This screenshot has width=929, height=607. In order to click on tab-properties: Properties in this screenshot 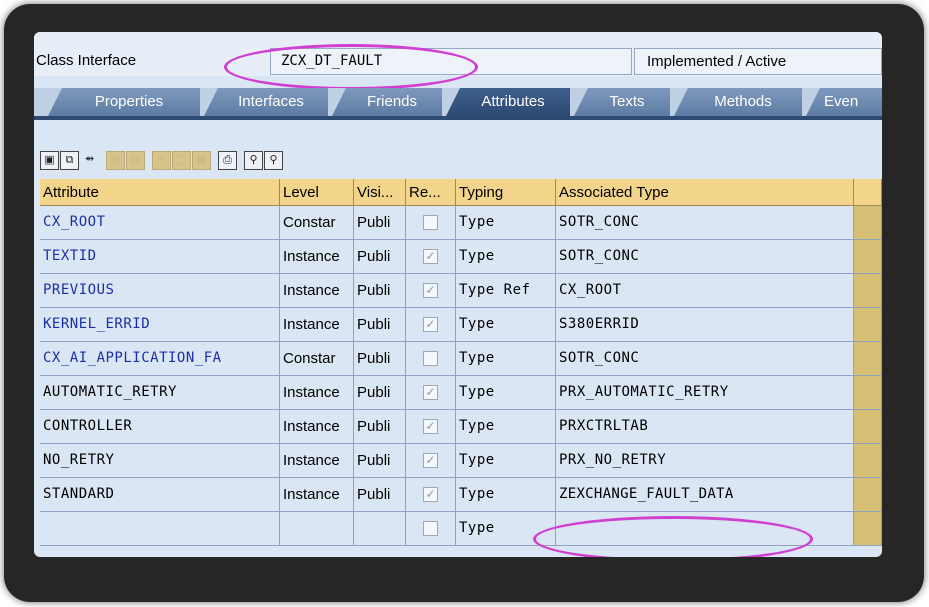, I will do `click(124, 102)`.